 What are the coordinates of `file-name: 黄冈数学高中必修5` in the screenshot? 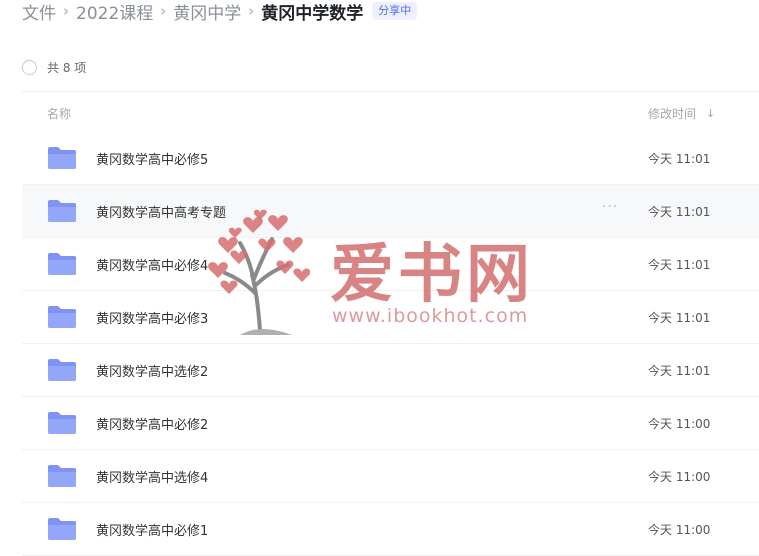 It's located at (152, 158).